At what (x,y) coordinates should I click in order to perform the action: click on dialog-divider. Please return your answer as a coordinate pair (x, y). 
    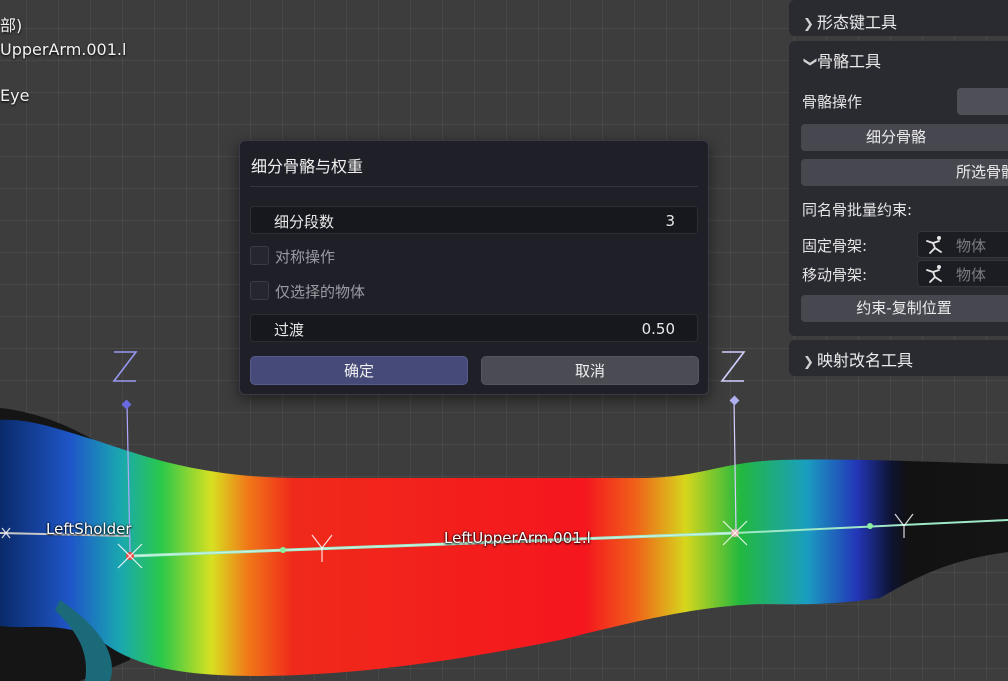
    Looking at the image, I should click on (474, 186).